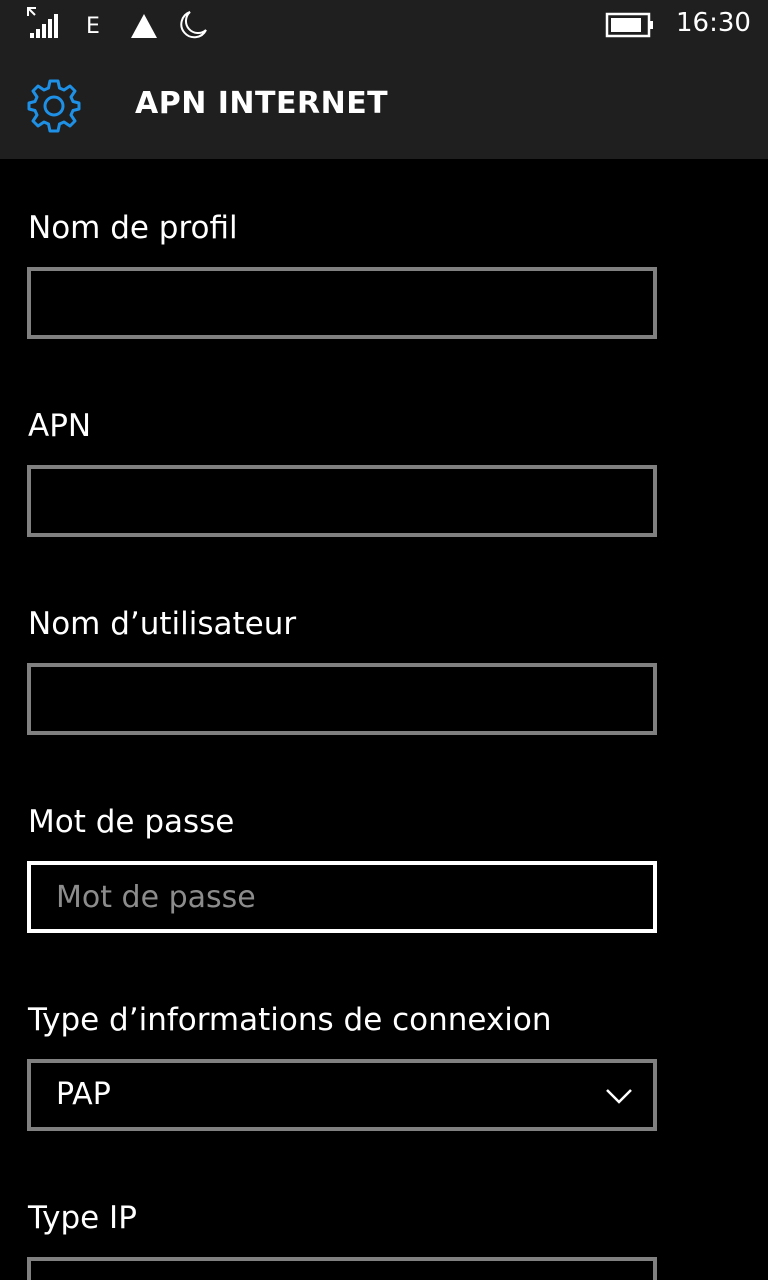 This screenshot has width=768, height=1280. I want to click on auth-type-selected-value: PAP, so click(83, 1094).